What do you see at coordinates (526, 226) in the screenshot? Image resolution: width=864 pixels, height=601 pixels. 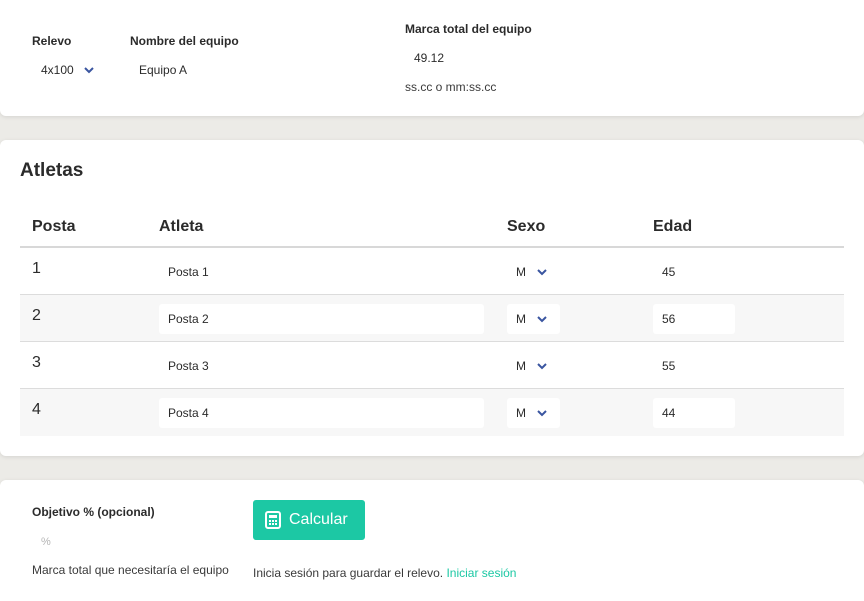 I see `column-header-sexo: Sexo` at bounding box center [526, 226].